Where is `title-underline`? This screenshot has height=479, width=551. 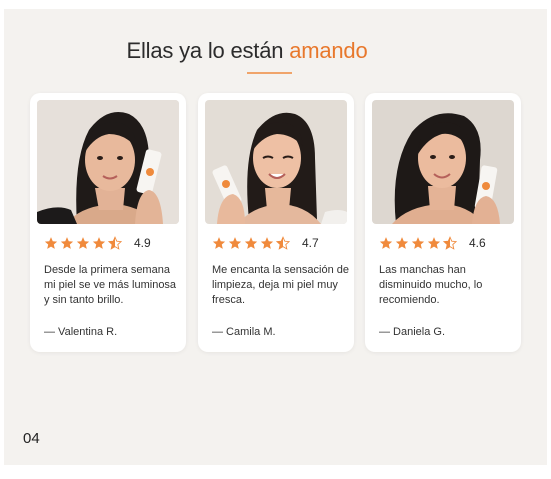
title-underline is located at coordinates (269, 73).